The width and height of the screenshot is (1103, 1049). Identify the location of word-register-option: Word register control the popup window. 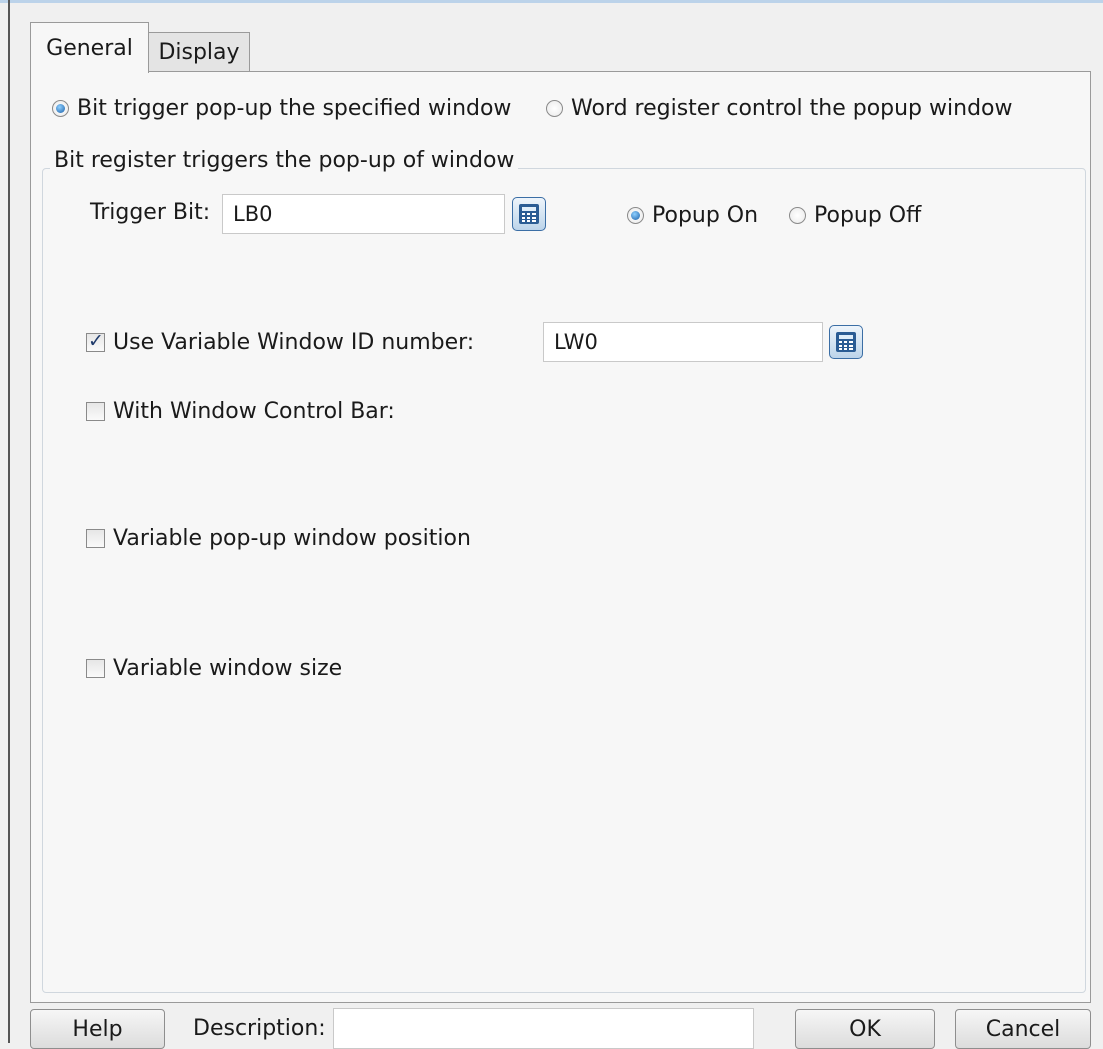
(779, 108).